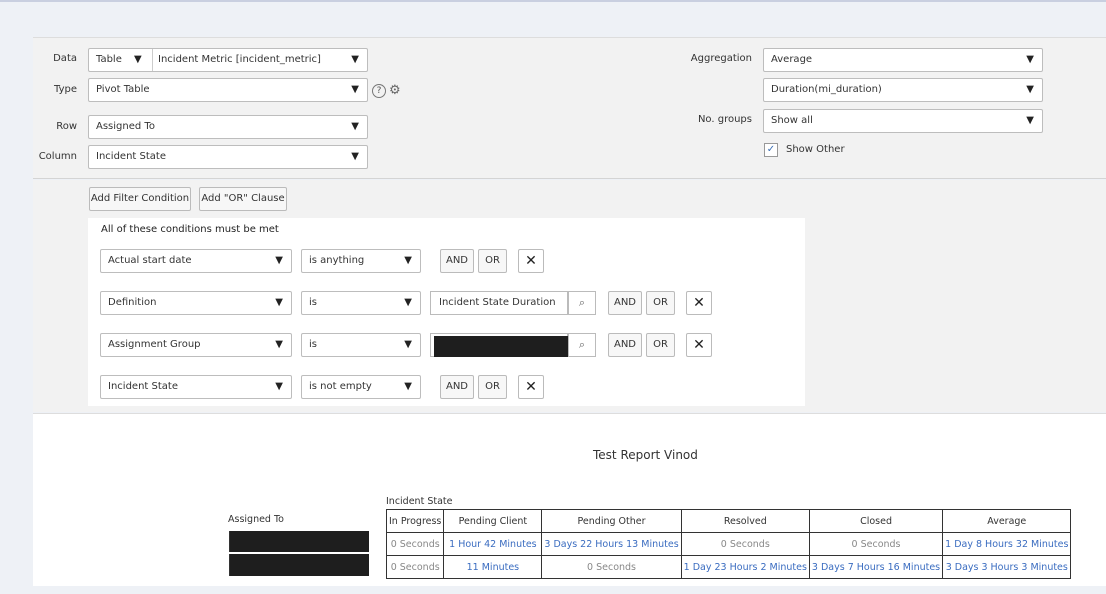 This screenshot has height=594, width=1106. What do you see at coordinates (771, 150) in the screenshot?
I see `show-other-checkbox: ✓` at bounding box center [771, 150].